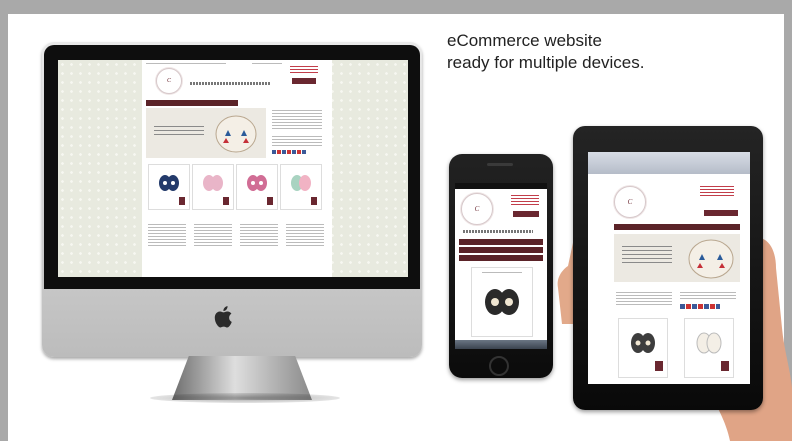  What do you see at coordinates (501, 186) in the screenshot?
I see `status-bar` at bounding box center [501, 186].